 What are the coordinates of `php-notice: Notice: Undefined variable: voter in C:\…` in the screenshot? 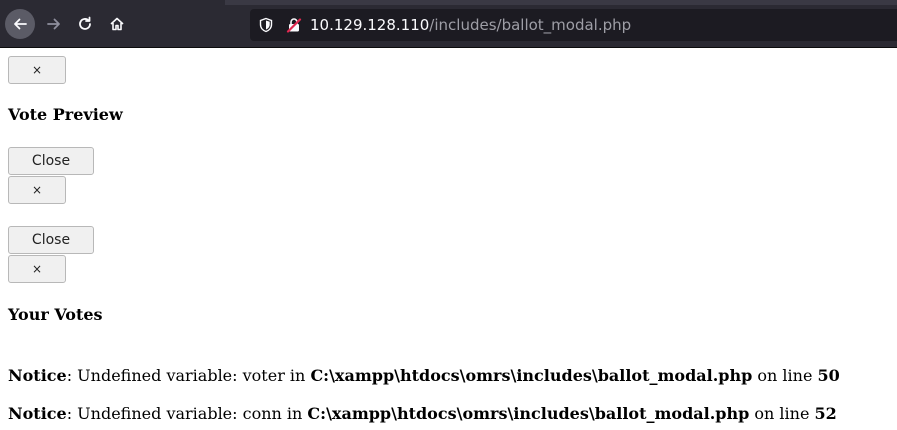 It's located at (424, 375).